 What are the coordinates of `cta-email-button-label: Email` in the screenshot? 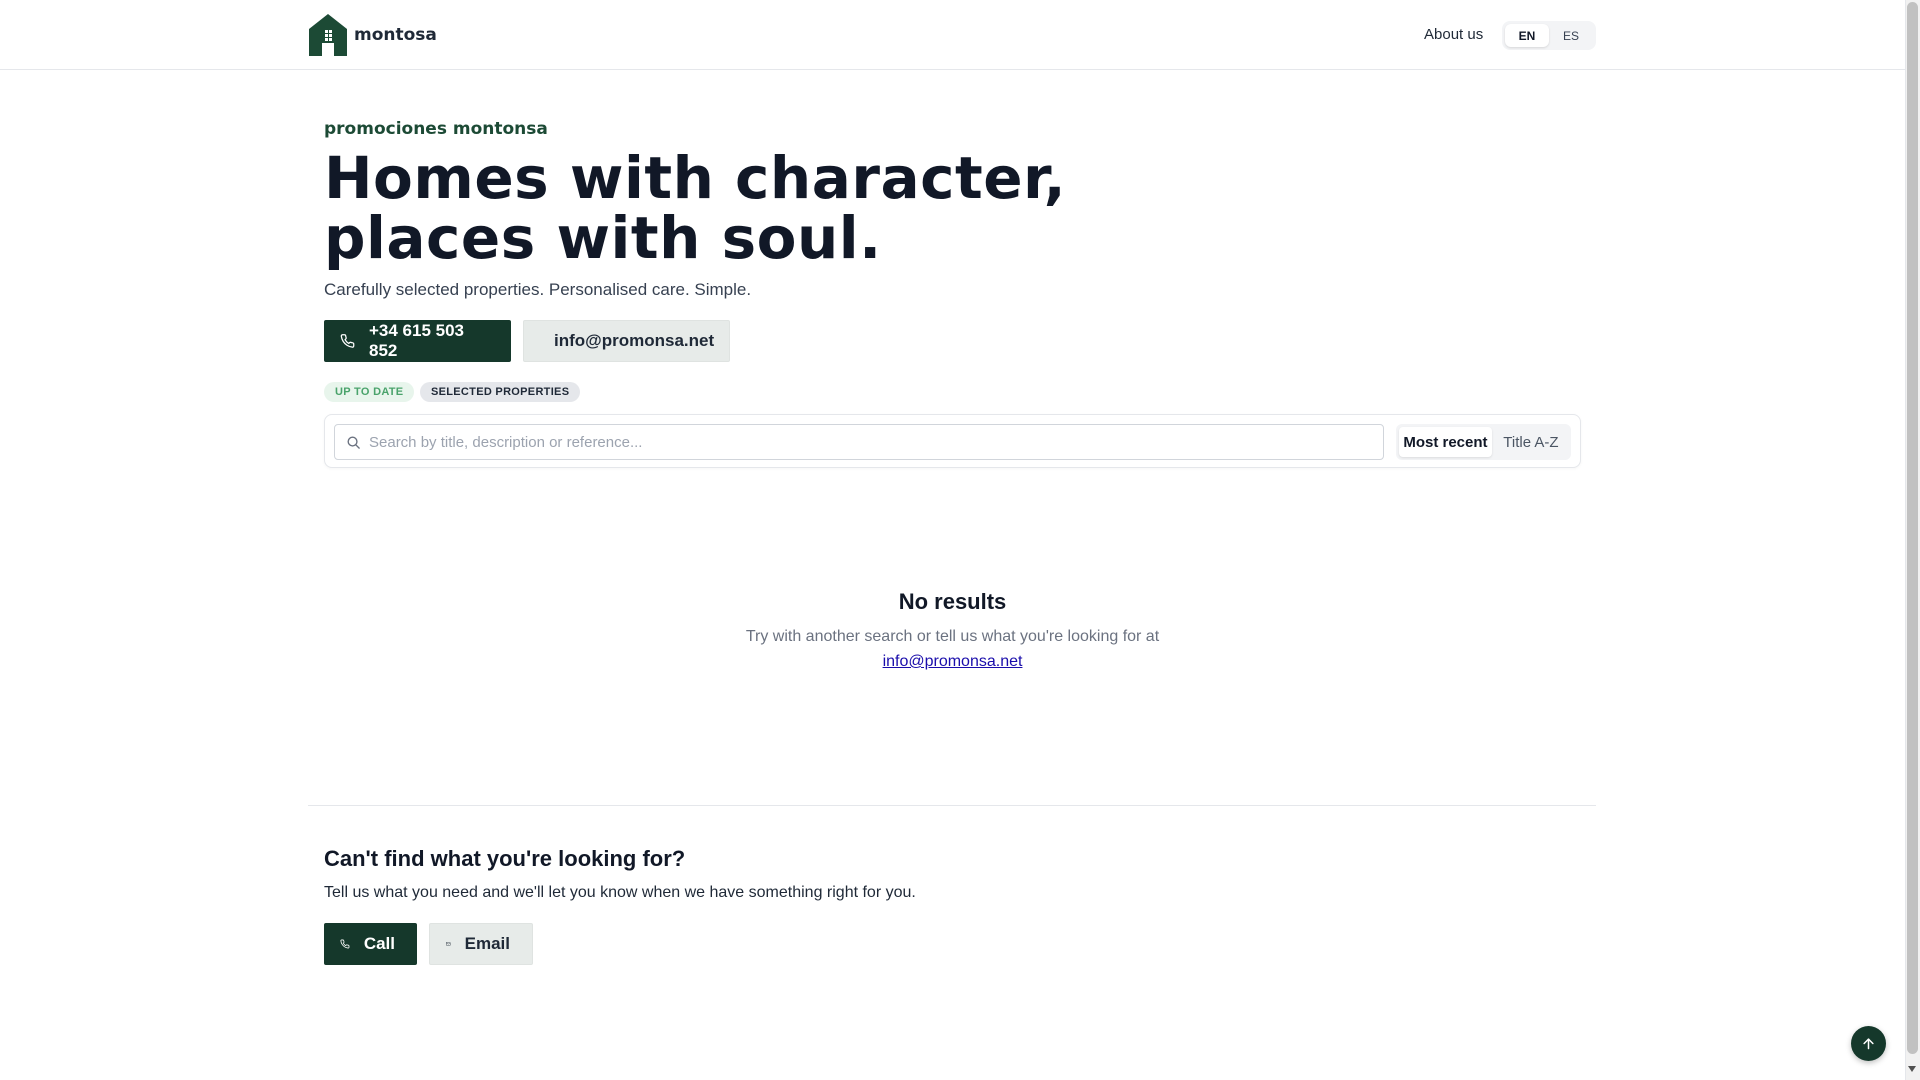 It's located at (487, 943).